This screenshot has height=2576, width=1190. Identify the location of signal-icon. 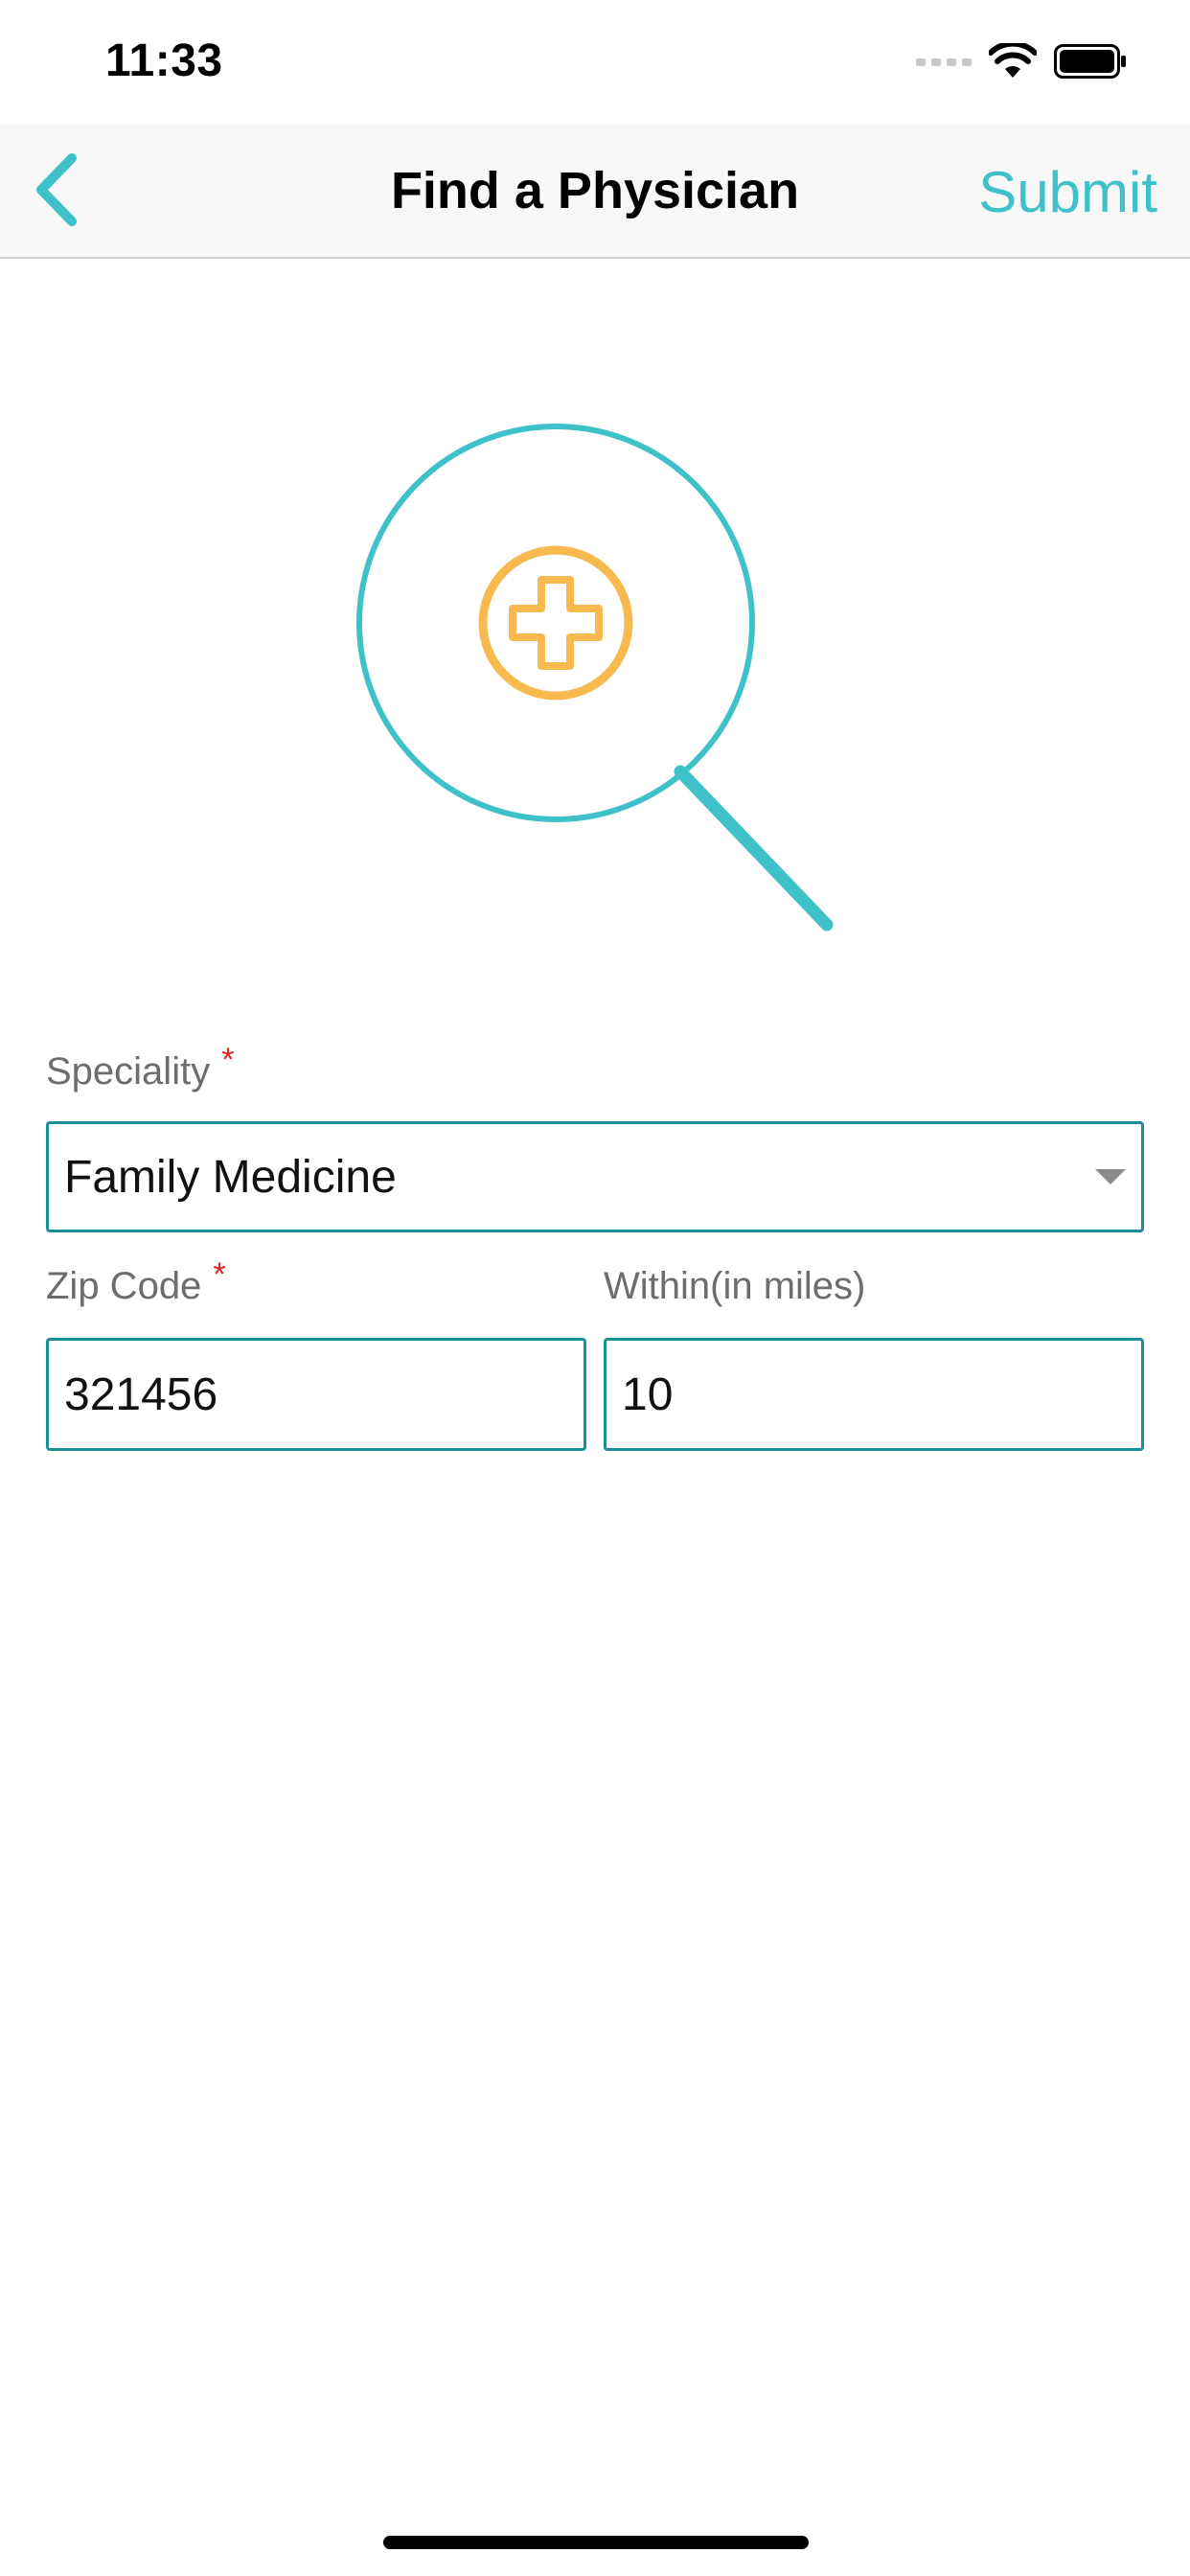
(944, 64).